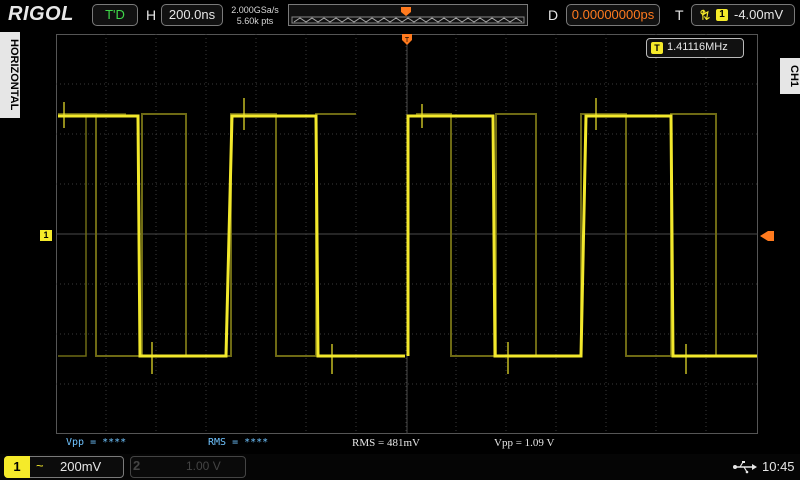  I want to click on ch1-offset-marker: 1, so click(46, 235).